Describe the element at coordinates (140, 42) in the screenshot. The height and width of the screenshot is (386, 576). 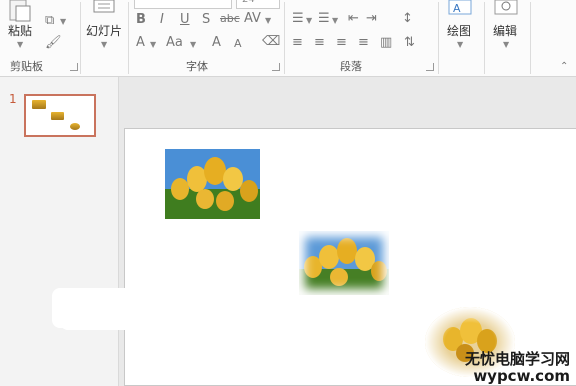
I see `font-color-button: A` at that location.